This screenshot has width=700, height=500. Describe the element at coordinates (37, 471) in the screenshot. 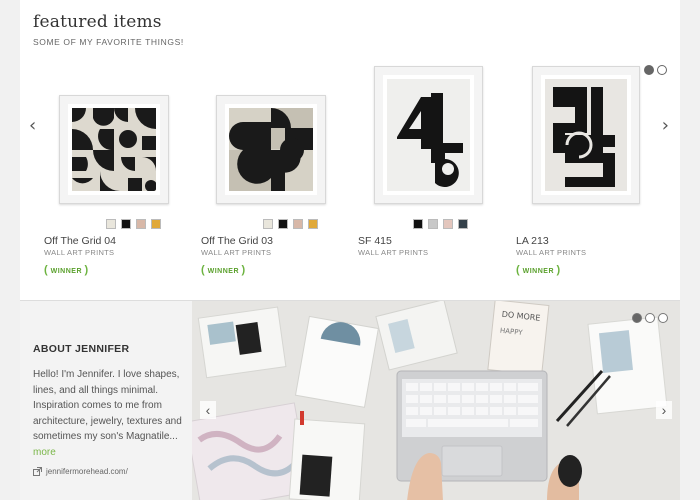

I see `external-link-icon` at that location.